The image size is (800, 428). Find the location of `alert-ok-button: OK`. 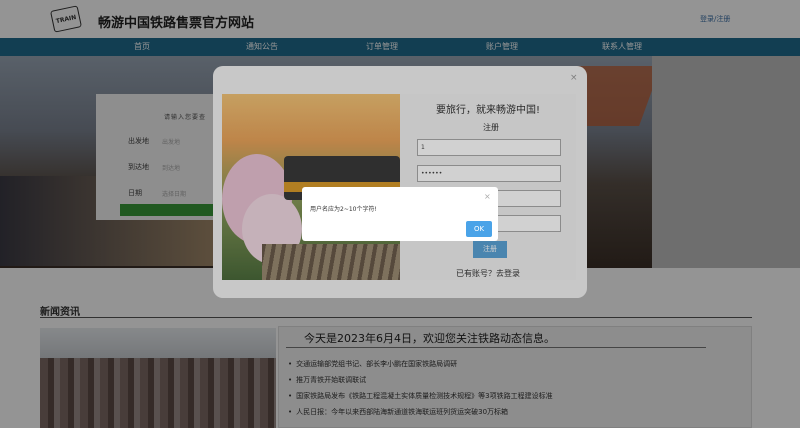

alert-ok-button: OK is located at coordinates (479, 229).